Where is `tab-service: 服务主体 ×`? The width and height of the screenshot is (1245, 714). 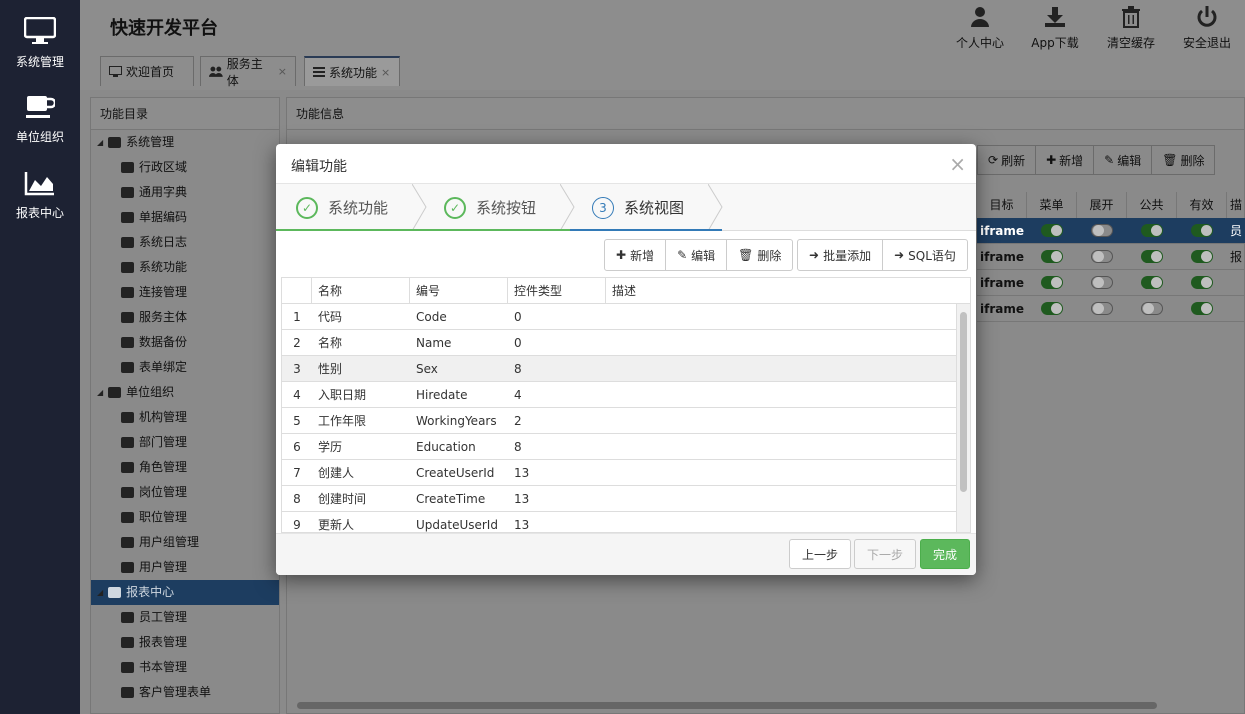
tab-service: 服务主体 × is located at coordinates (248, 72).